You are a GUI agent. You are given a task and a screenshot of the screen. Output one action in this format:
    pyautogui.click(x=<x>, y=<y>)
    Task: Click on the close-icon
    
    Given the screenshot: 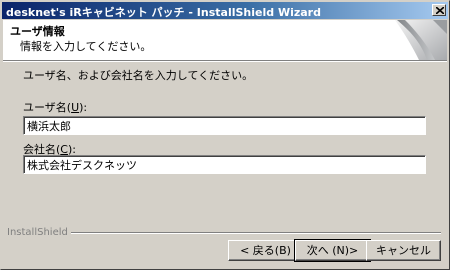 What is the action you would take?
    pyautogui.click(x=440, y=10)
    